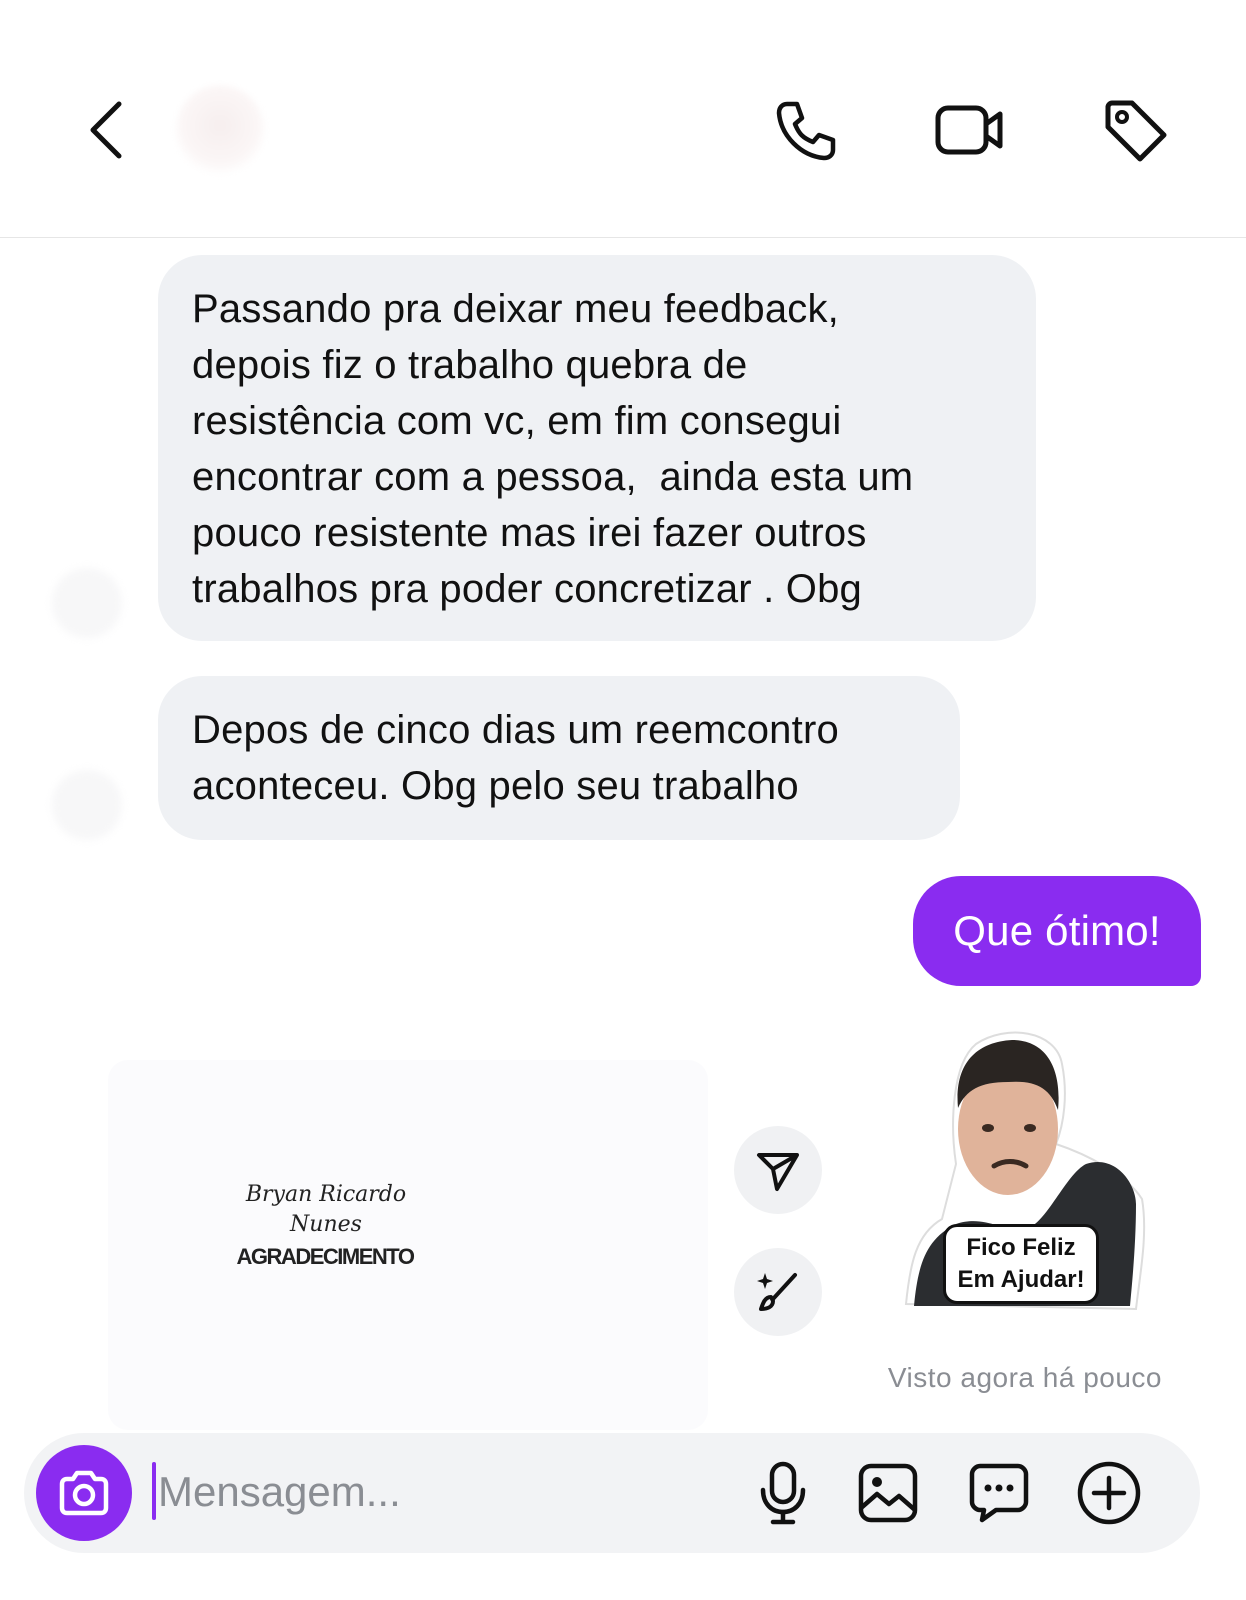 Image resolution: width=1246 pixels, height=1600 pixels. I want to click on plus-circle-icon, so click(1109, 1493).